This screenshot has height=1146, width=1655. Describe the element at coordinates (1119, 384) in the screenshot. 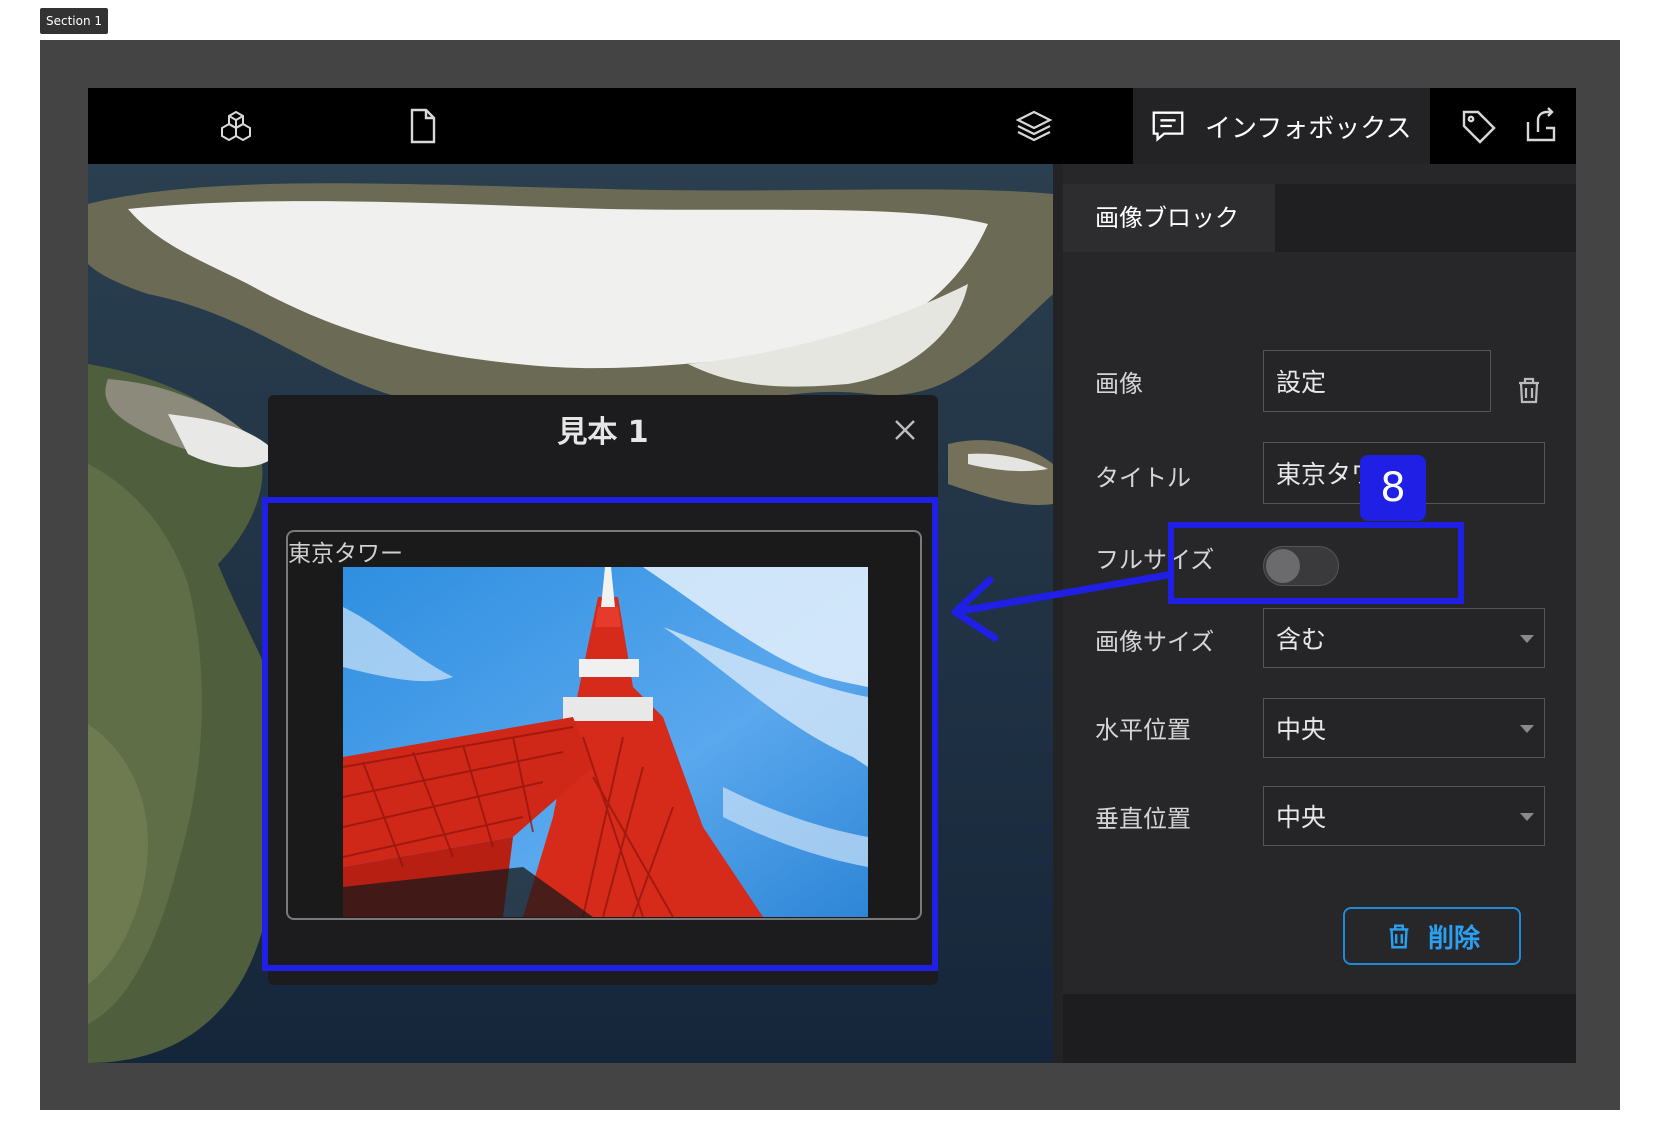

I see `image-label: 画像` at that location.